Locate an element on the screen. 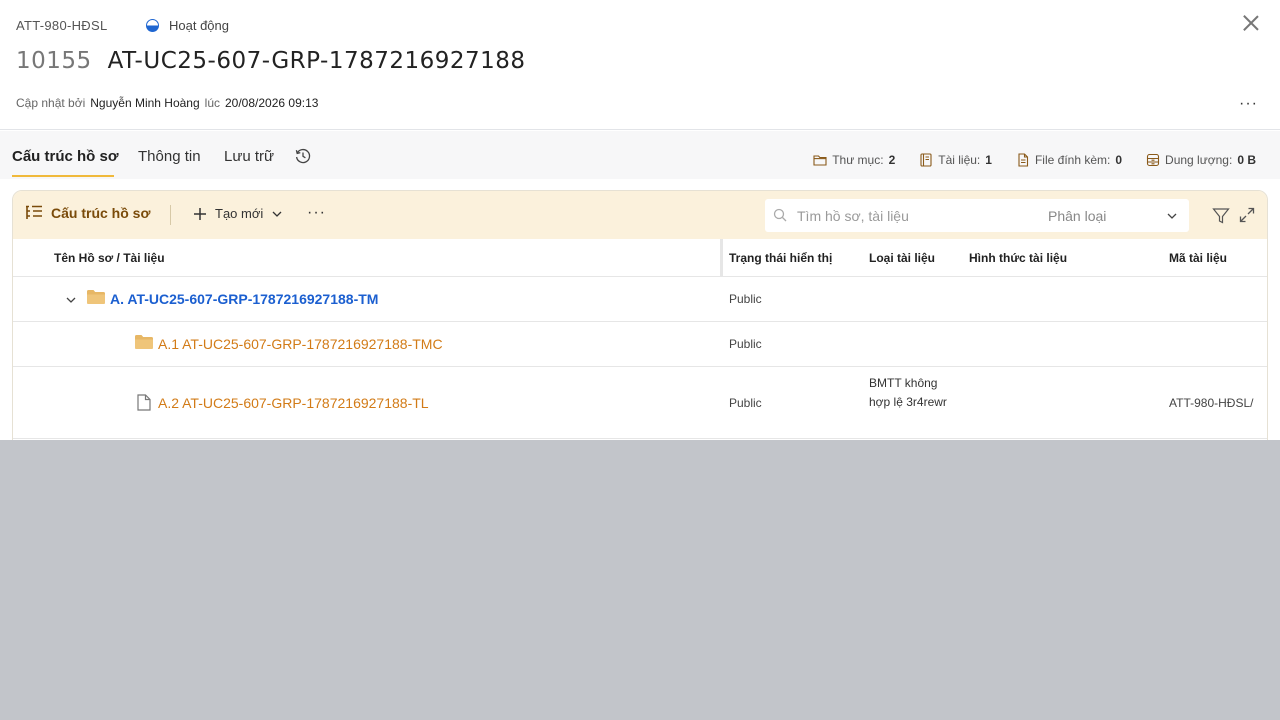 The height and width of the screenshot is (720, 1280). plus-icon is located at coordinates (200, 213).